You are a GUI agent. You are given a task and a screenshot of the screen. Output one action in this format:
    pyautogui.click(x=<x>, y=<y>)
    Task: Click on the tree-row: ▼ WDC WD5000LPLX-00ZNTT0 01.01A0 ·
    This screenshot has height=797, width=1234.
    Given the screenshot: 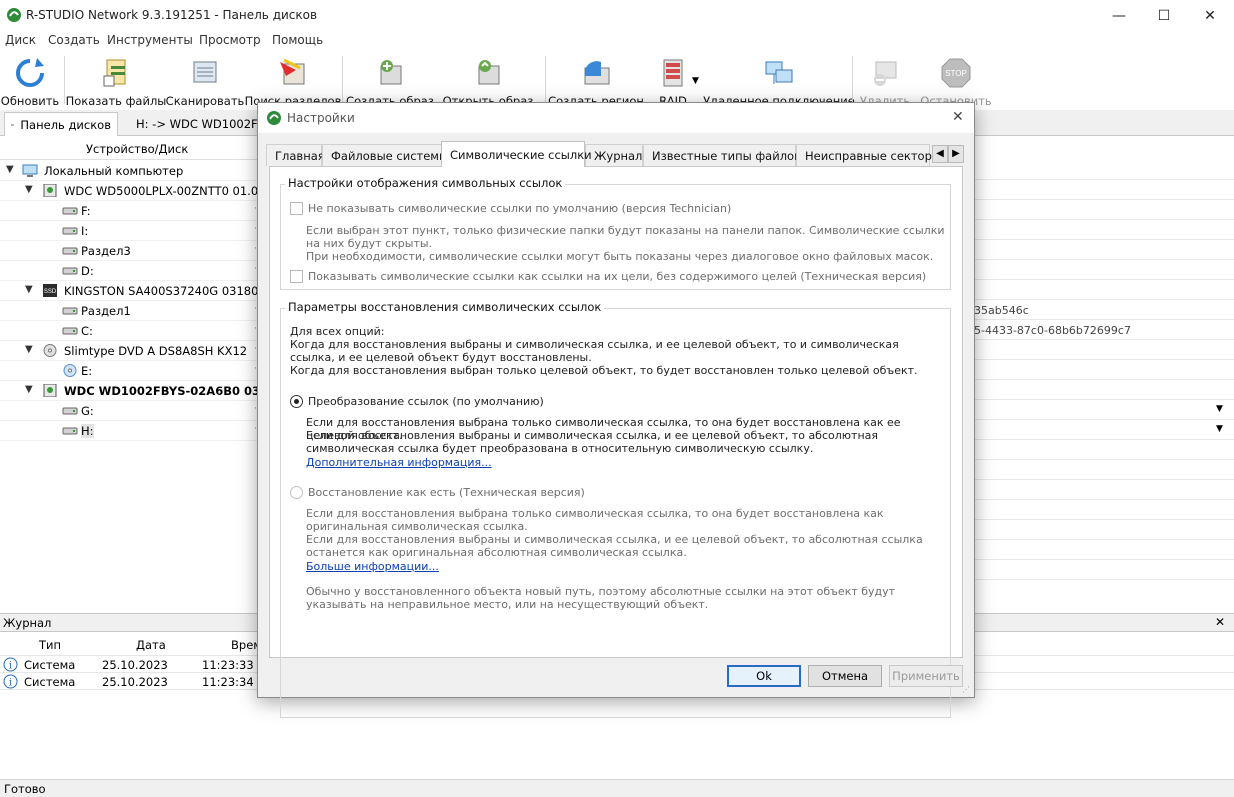 What is the action you would take?
    pyautogui.click(x=140, y=191)
    